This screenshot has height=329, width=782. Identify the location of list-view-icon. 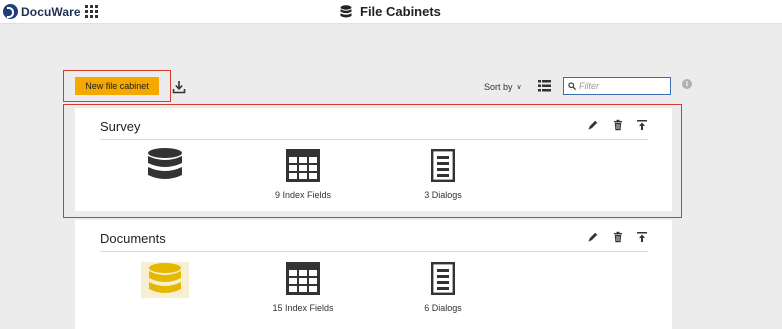
(544, 86).